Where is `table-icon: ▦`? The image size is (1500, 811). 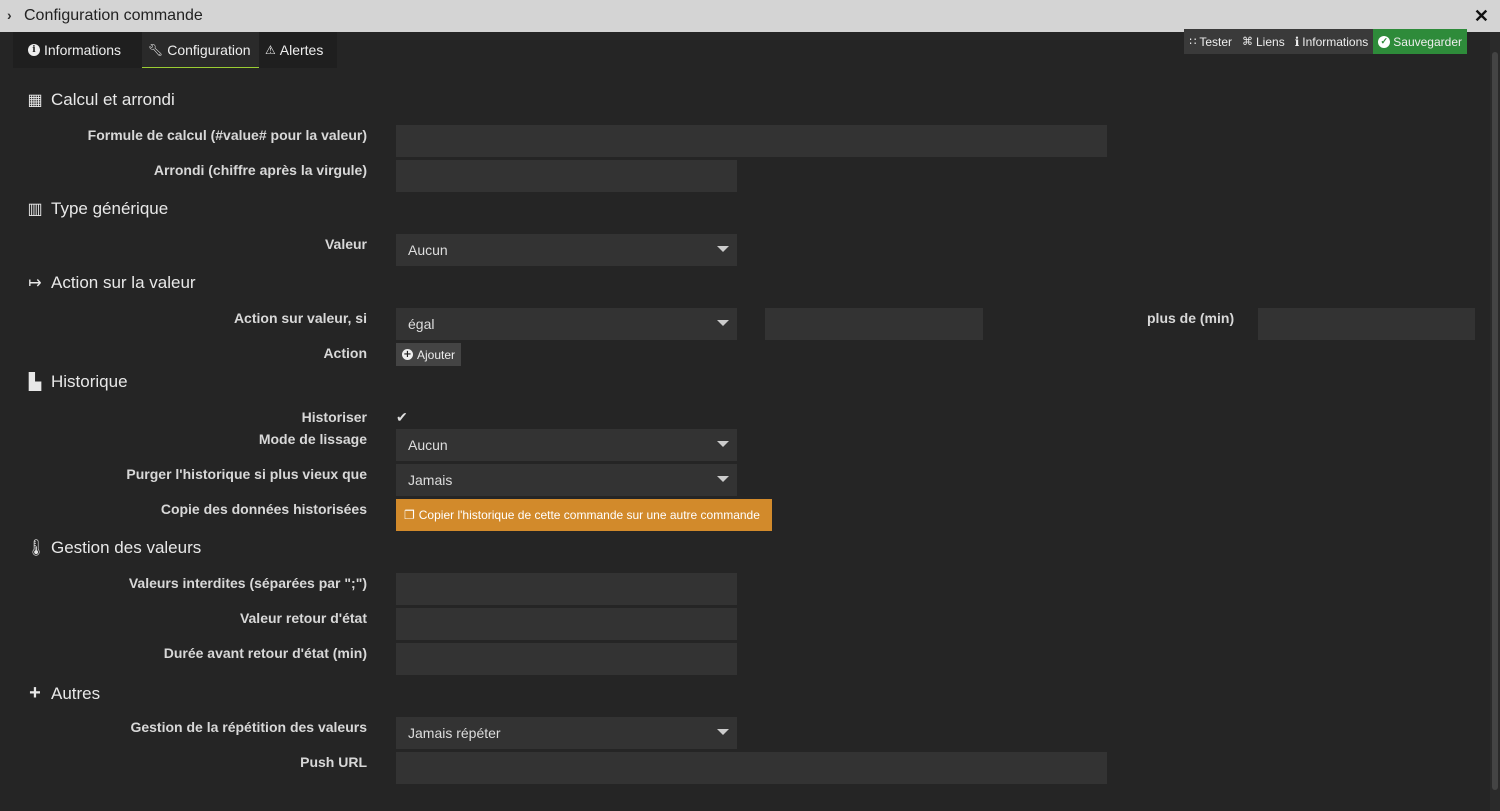
table-icon: ▦ is located at coordinates (35, 100).